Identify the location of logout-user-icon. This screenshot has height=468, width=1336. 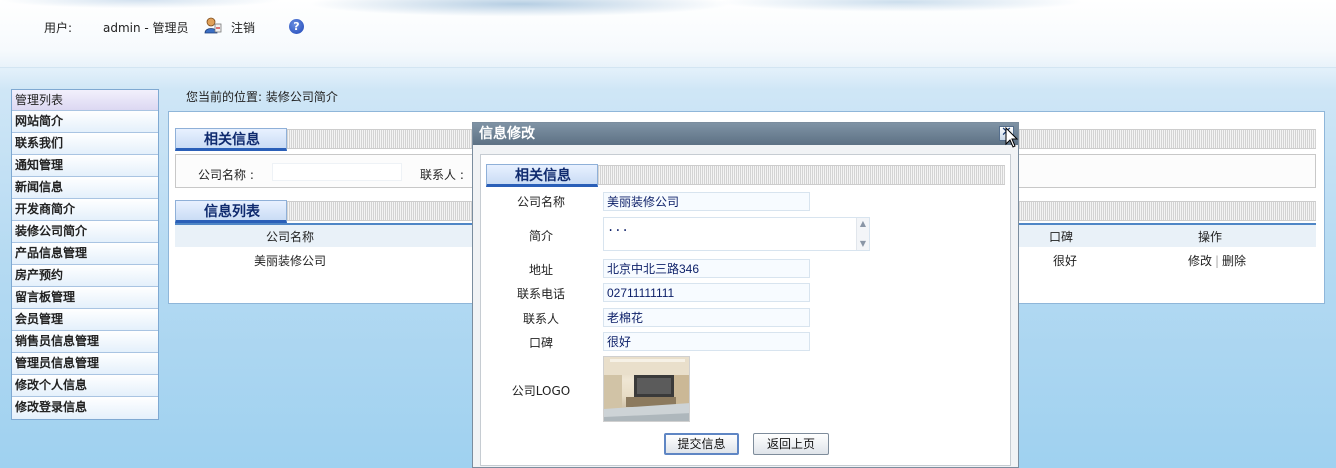
(213, 25).